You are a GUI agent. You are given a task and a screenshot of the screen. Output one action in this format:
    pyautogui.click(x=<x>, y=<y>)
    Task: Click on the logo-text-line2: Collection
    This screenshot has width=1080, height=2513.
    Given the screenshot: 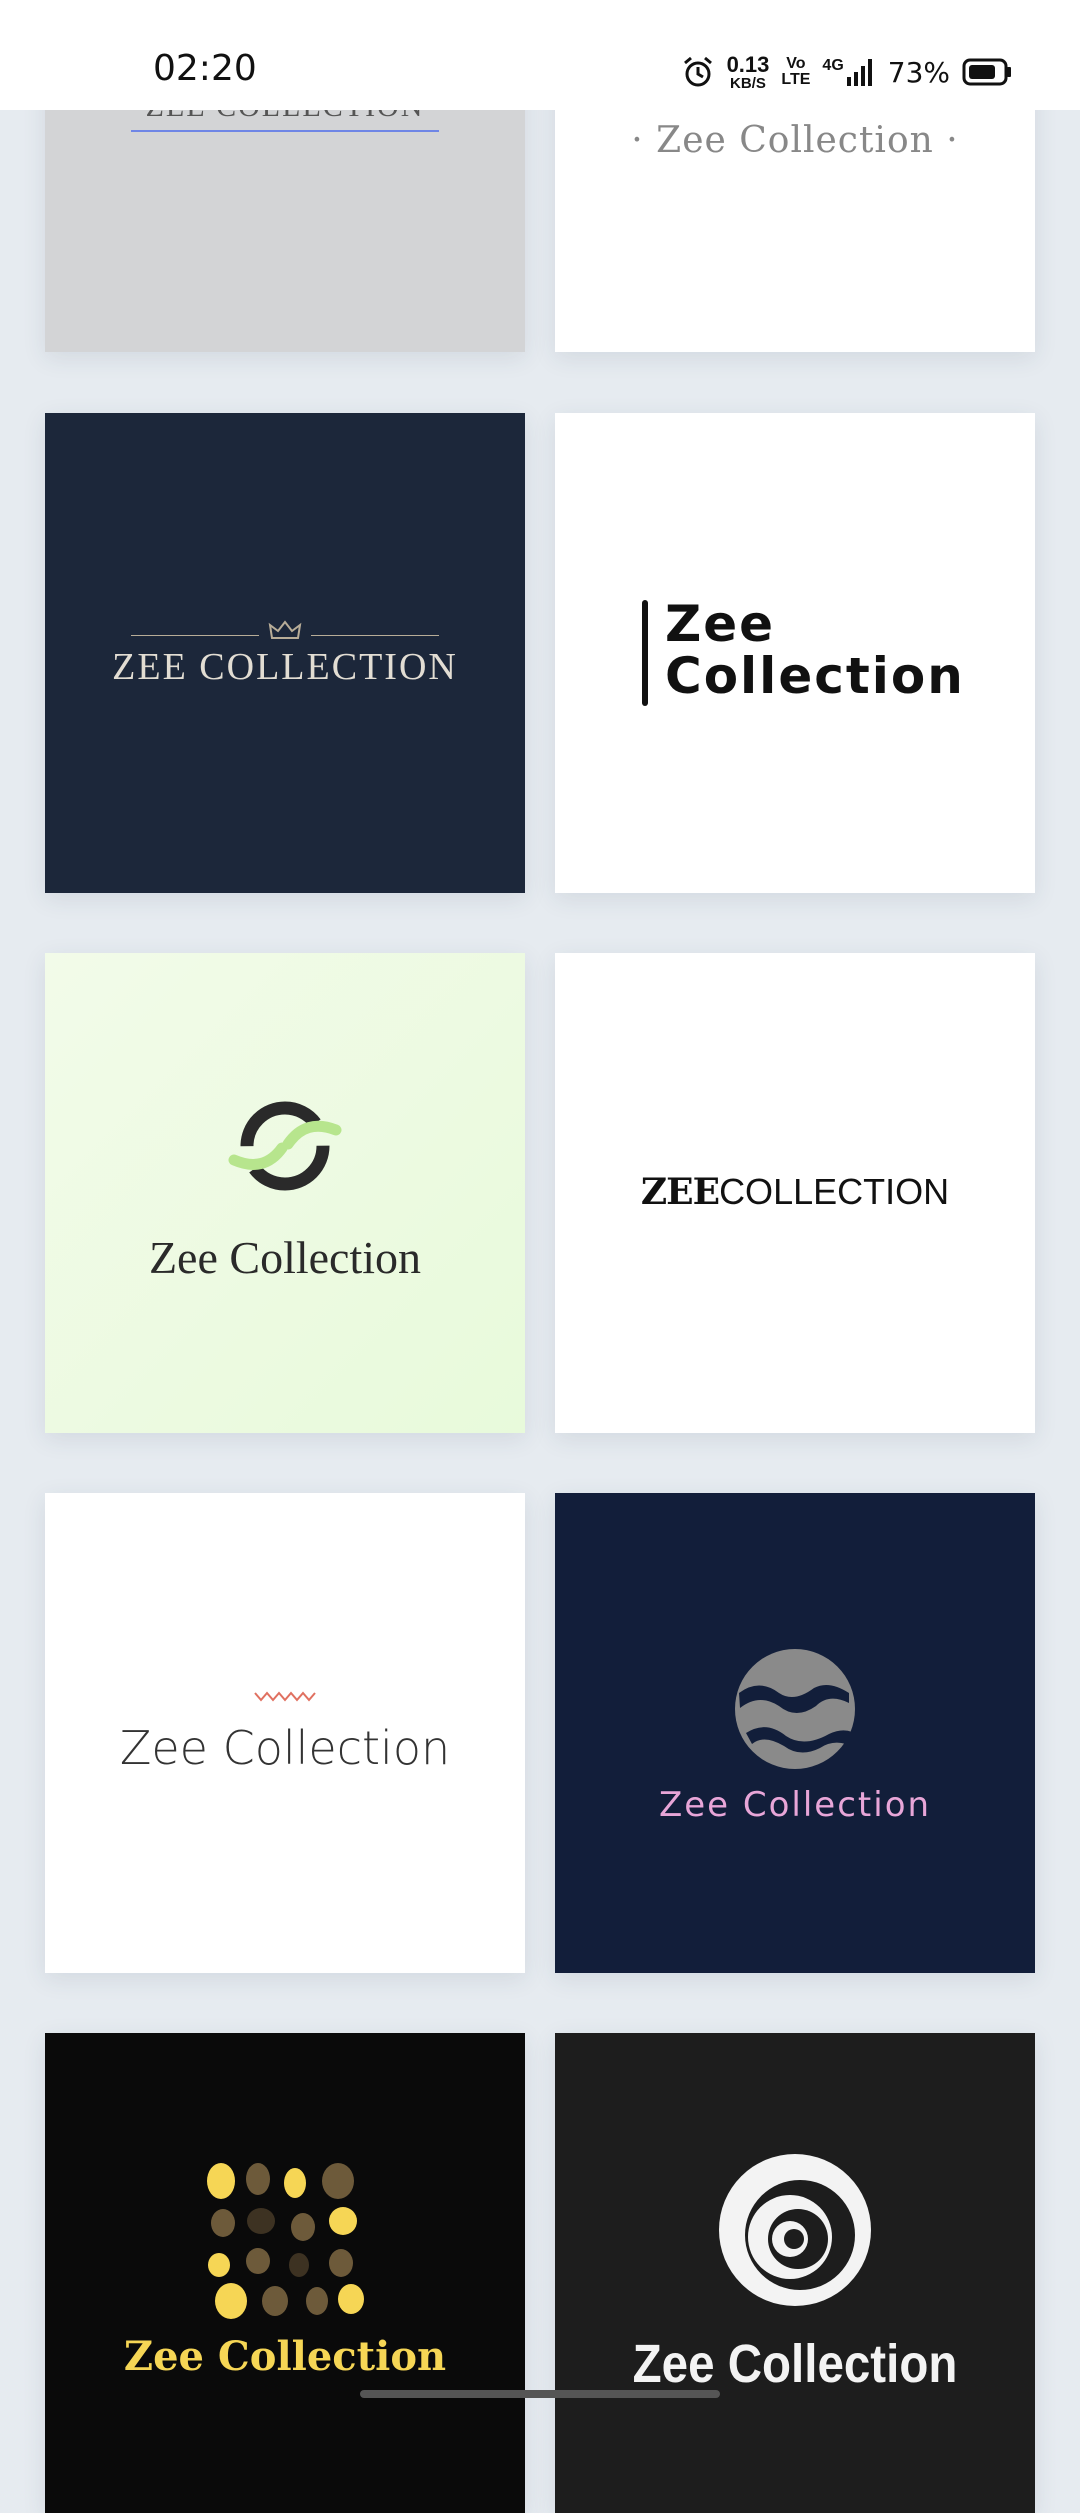 What is the action you would take?
    pyautogui.click(x=815, y=676)
    